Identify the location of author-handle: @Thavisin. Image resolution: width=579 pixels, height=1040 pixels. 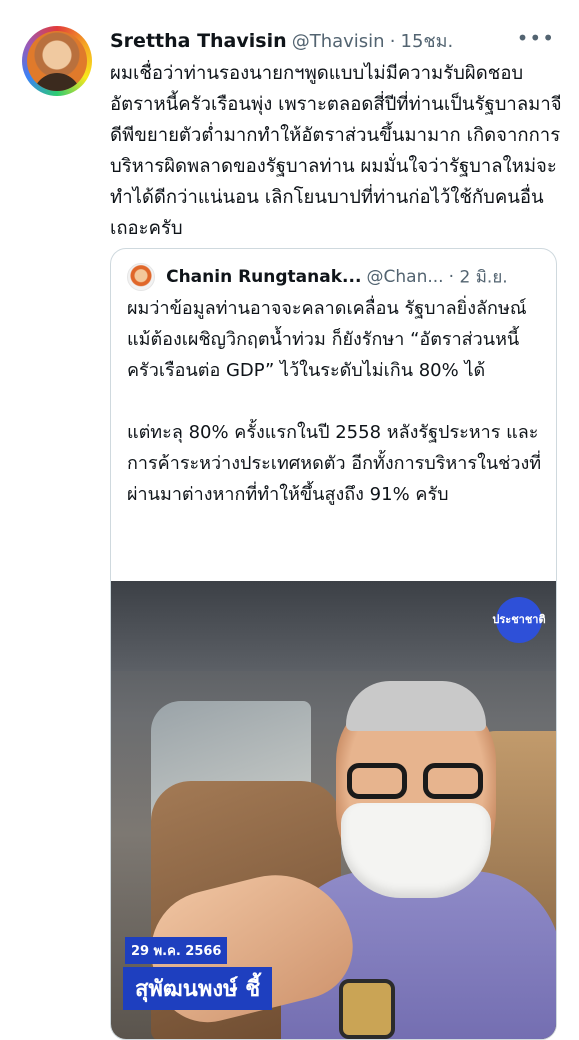
(338, 41).